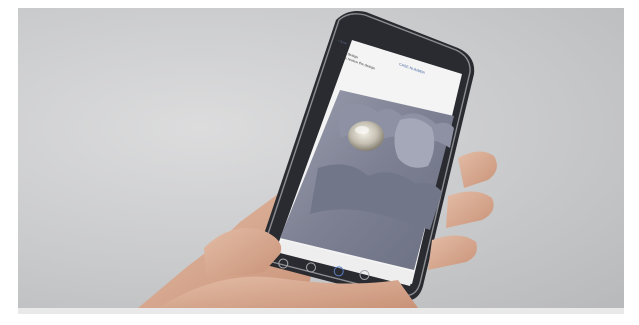 The height and width of the screenshot is (325, 639). I want to click on bottom-strip, so click(321, 311).